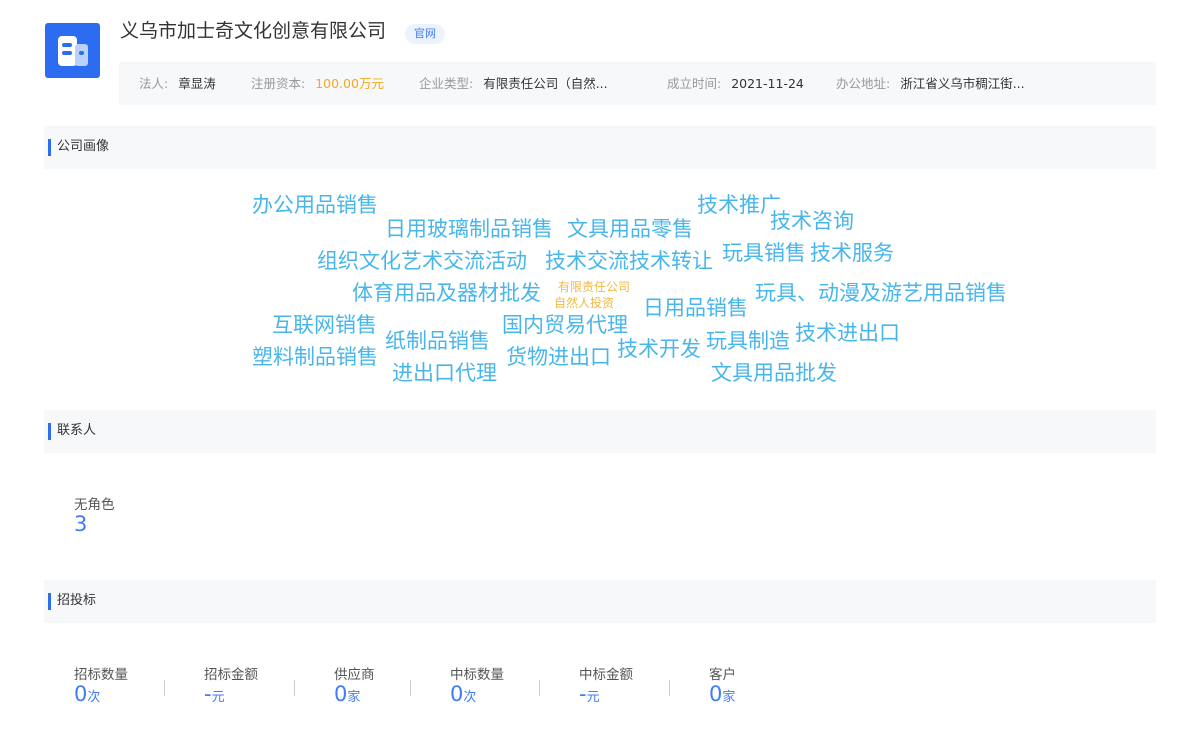 This screenshot has width=1200, height=752. What do you see at coordinates (218, 697) in the screenshot?
I see `tender-amount-unit: 元` at bounding box center [218, 697].